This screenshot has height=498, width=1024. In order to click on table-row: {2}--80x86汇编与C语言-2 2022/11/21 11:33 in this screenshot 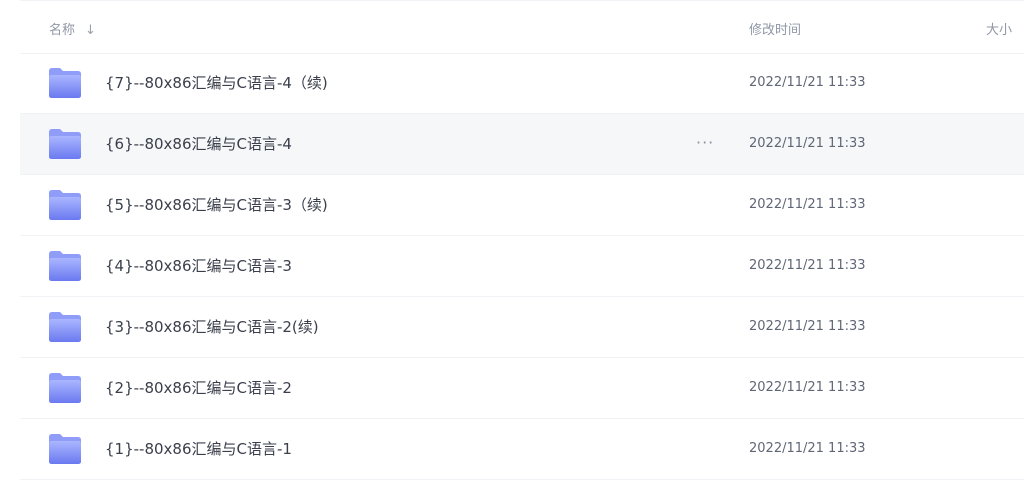, I will do `click(522, 388)`.